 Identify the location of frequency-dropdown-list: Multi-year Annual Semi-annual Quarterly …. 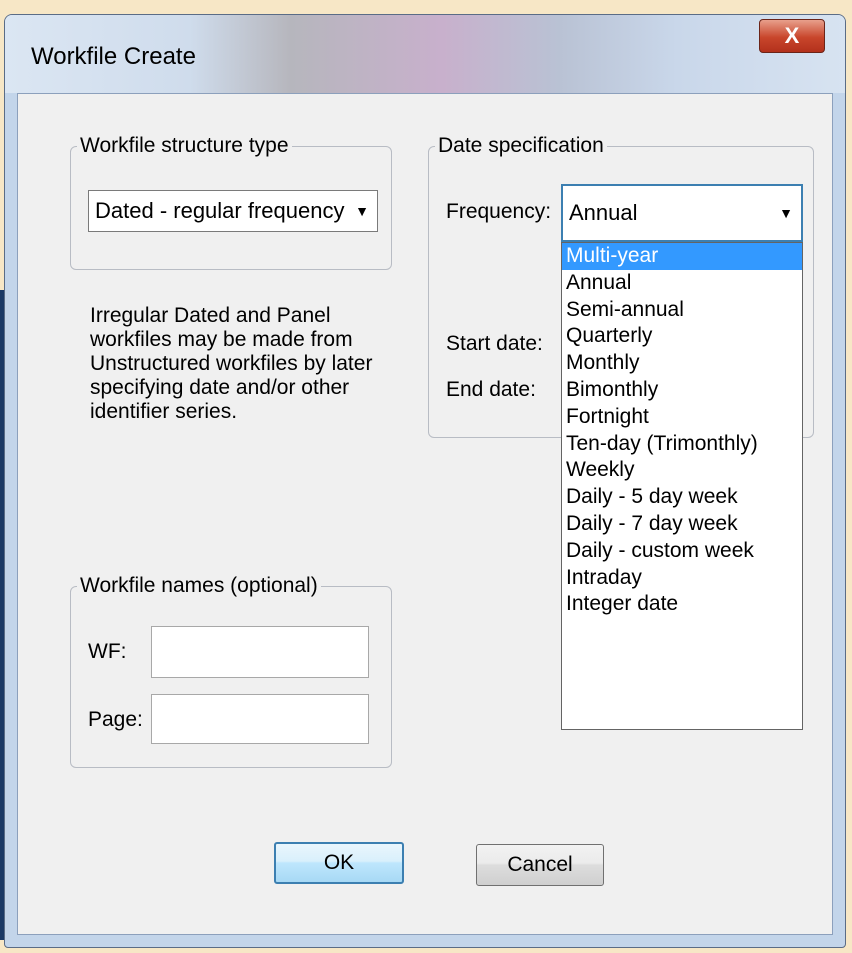
(682, 486).